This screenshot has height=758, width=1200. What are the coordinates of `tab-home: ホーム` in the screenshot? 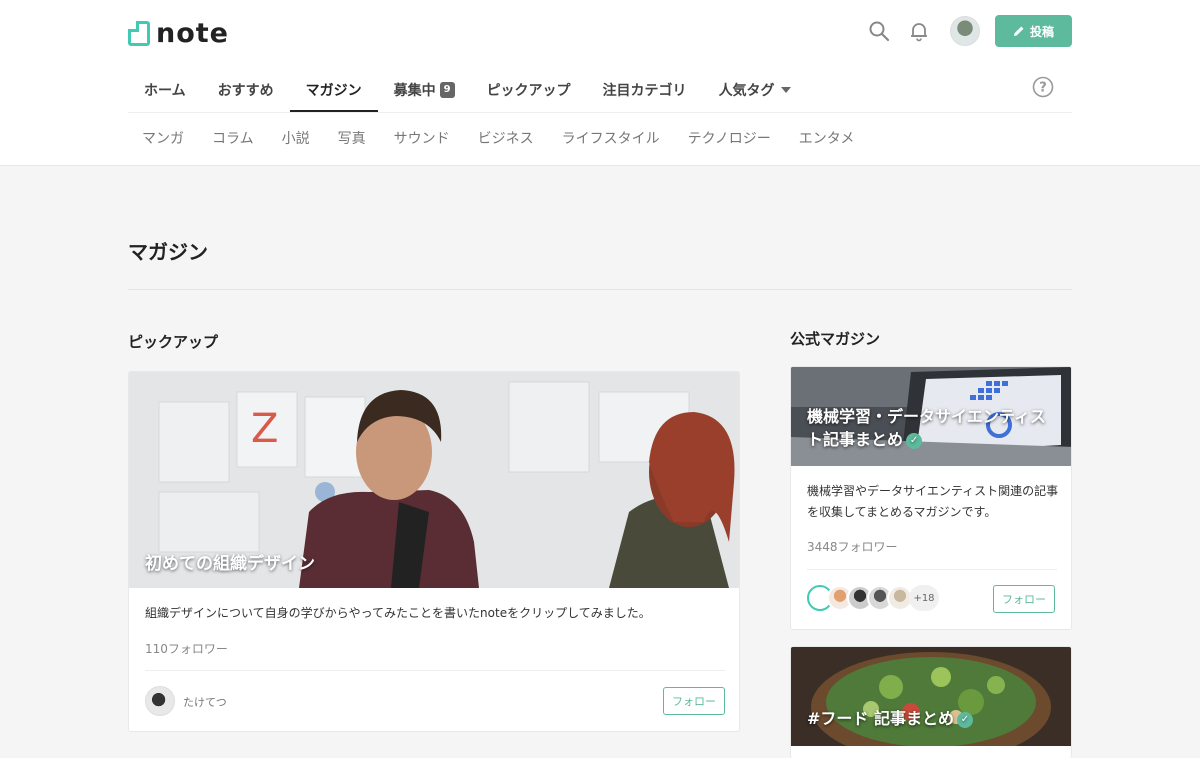 It's located at (165, 90).